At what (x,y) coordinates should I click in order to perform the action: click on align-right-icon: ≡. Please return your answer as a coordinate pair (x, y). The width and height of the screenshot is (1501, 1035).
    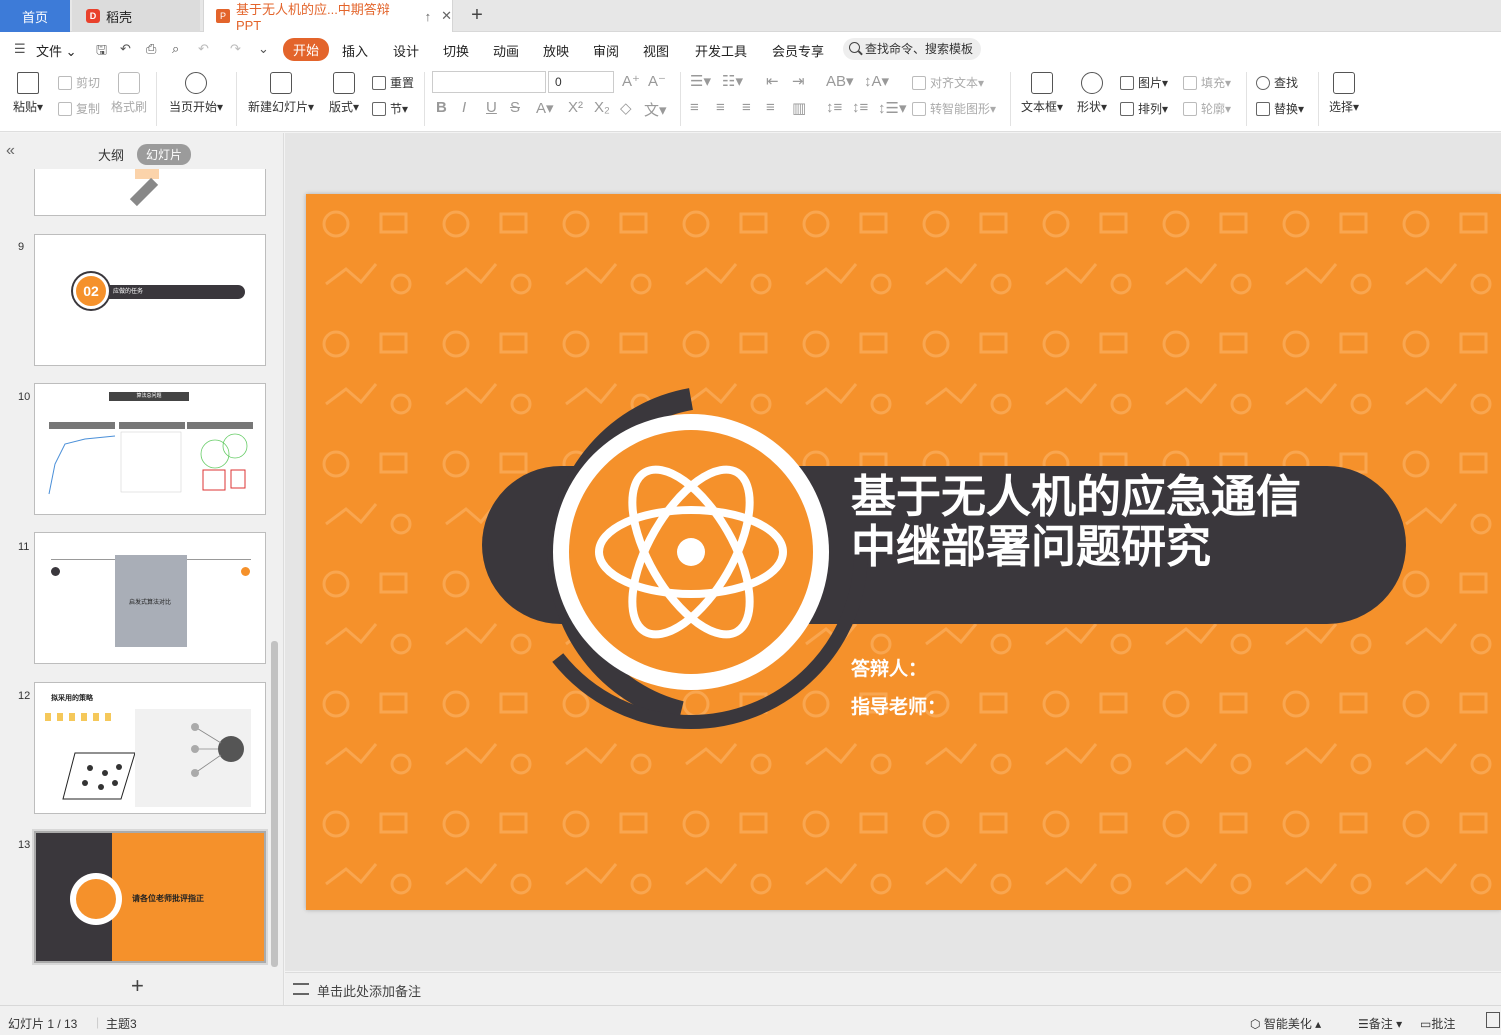
    Looking at the image, I should click on (746, 107).